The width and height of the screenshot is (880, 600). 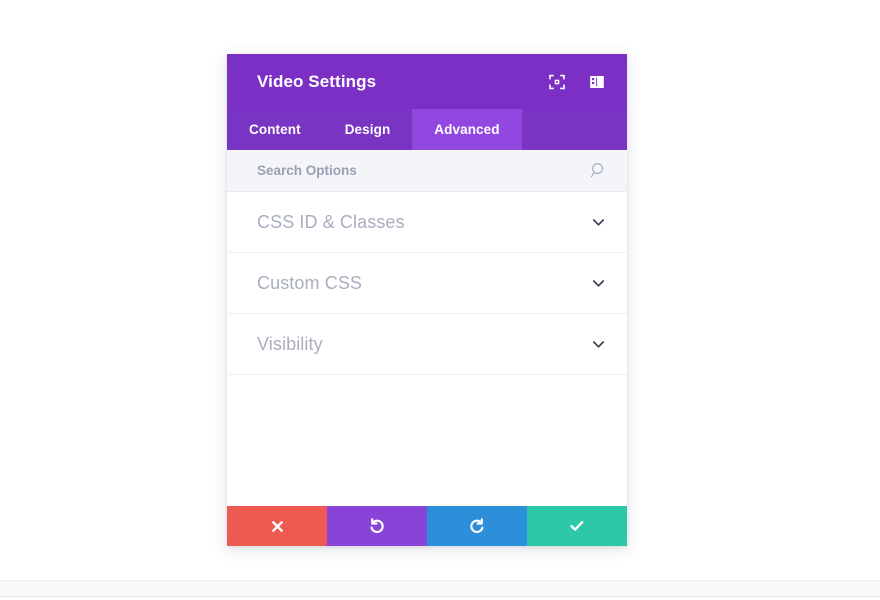 I want to click on search-options-row, so click(x=427, y=171).